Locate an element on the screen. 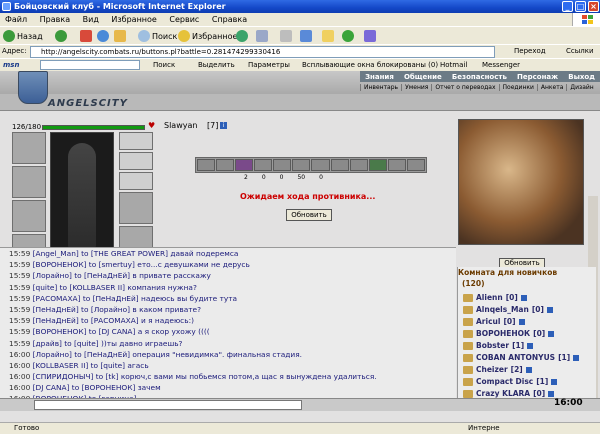 The width and height of the screenshot is (600, 434). menu-view: Вид is located at coordinates (91, 19).